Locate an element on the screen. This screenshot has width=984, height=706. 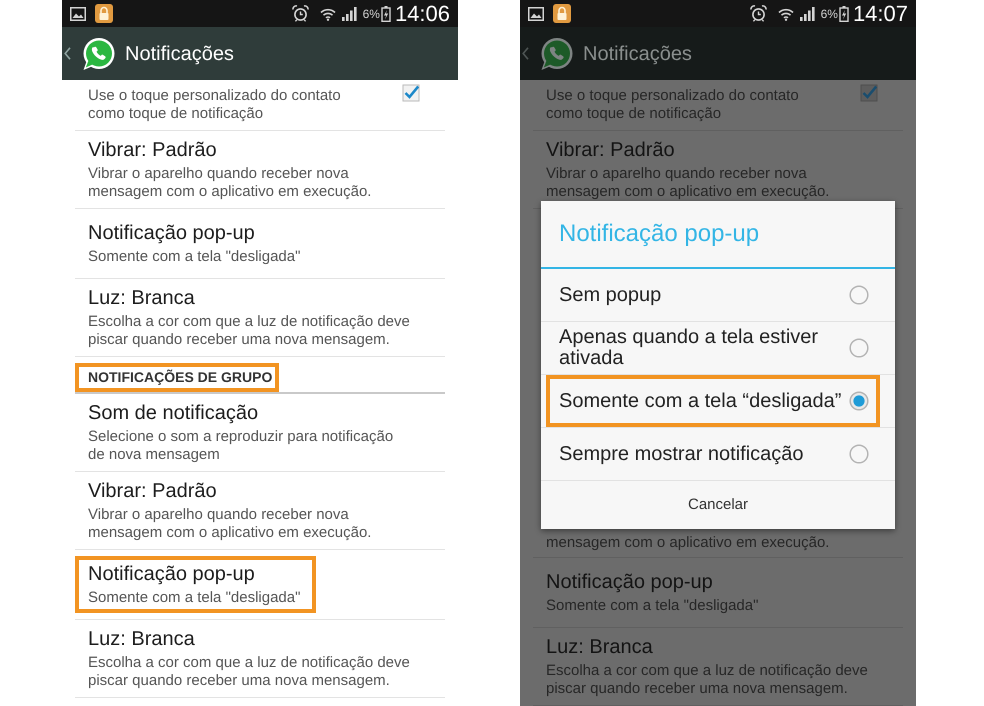
cancel-button: Cancelar is located at coordinates (718, 505).